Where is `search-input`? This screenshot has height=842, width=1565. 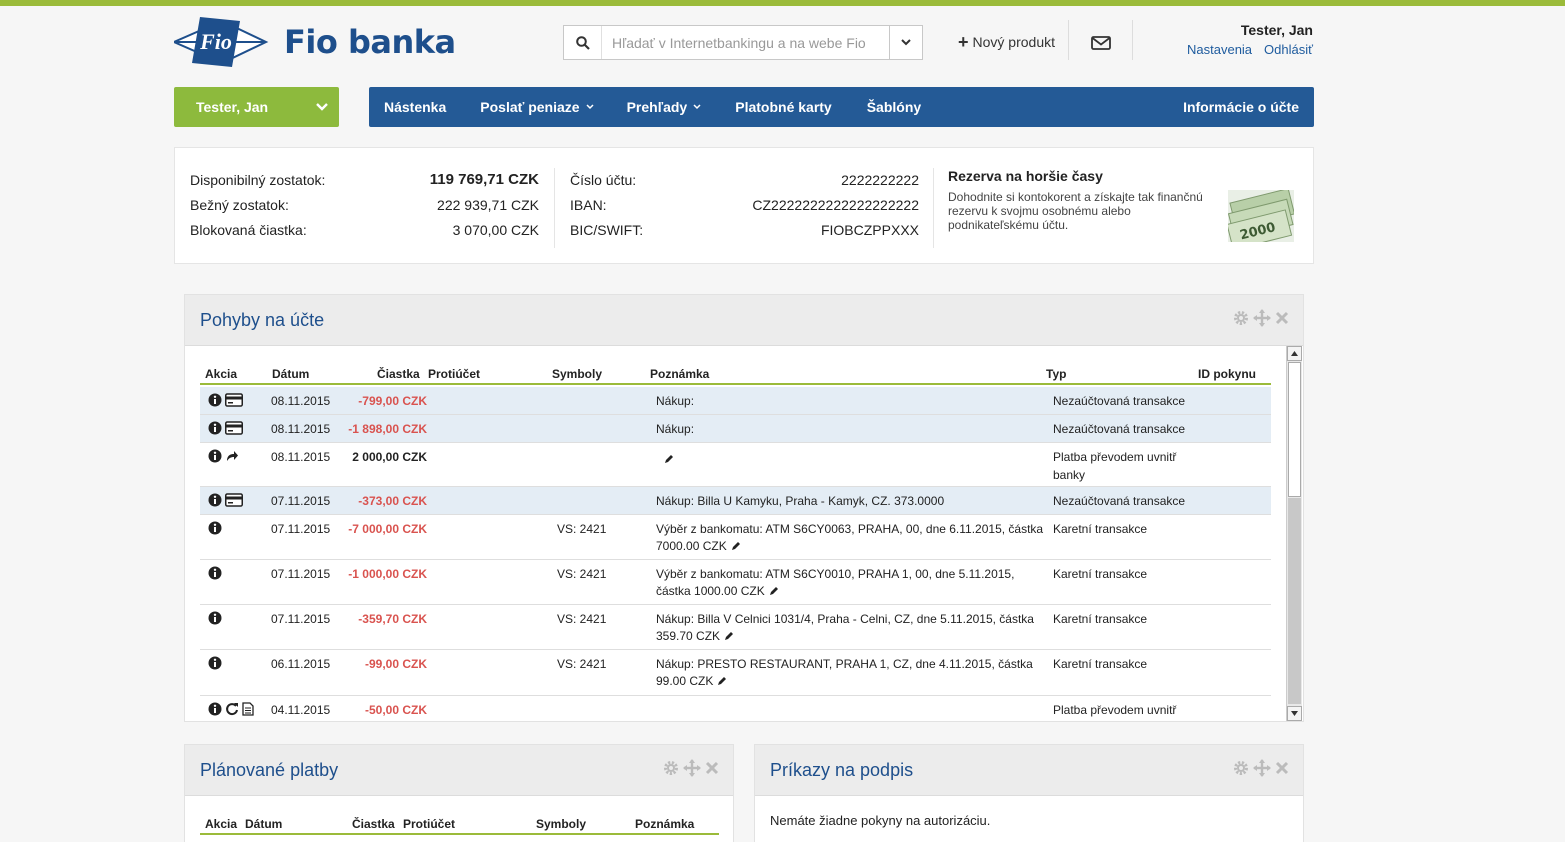
search-input is located at coordinates (745, 42).